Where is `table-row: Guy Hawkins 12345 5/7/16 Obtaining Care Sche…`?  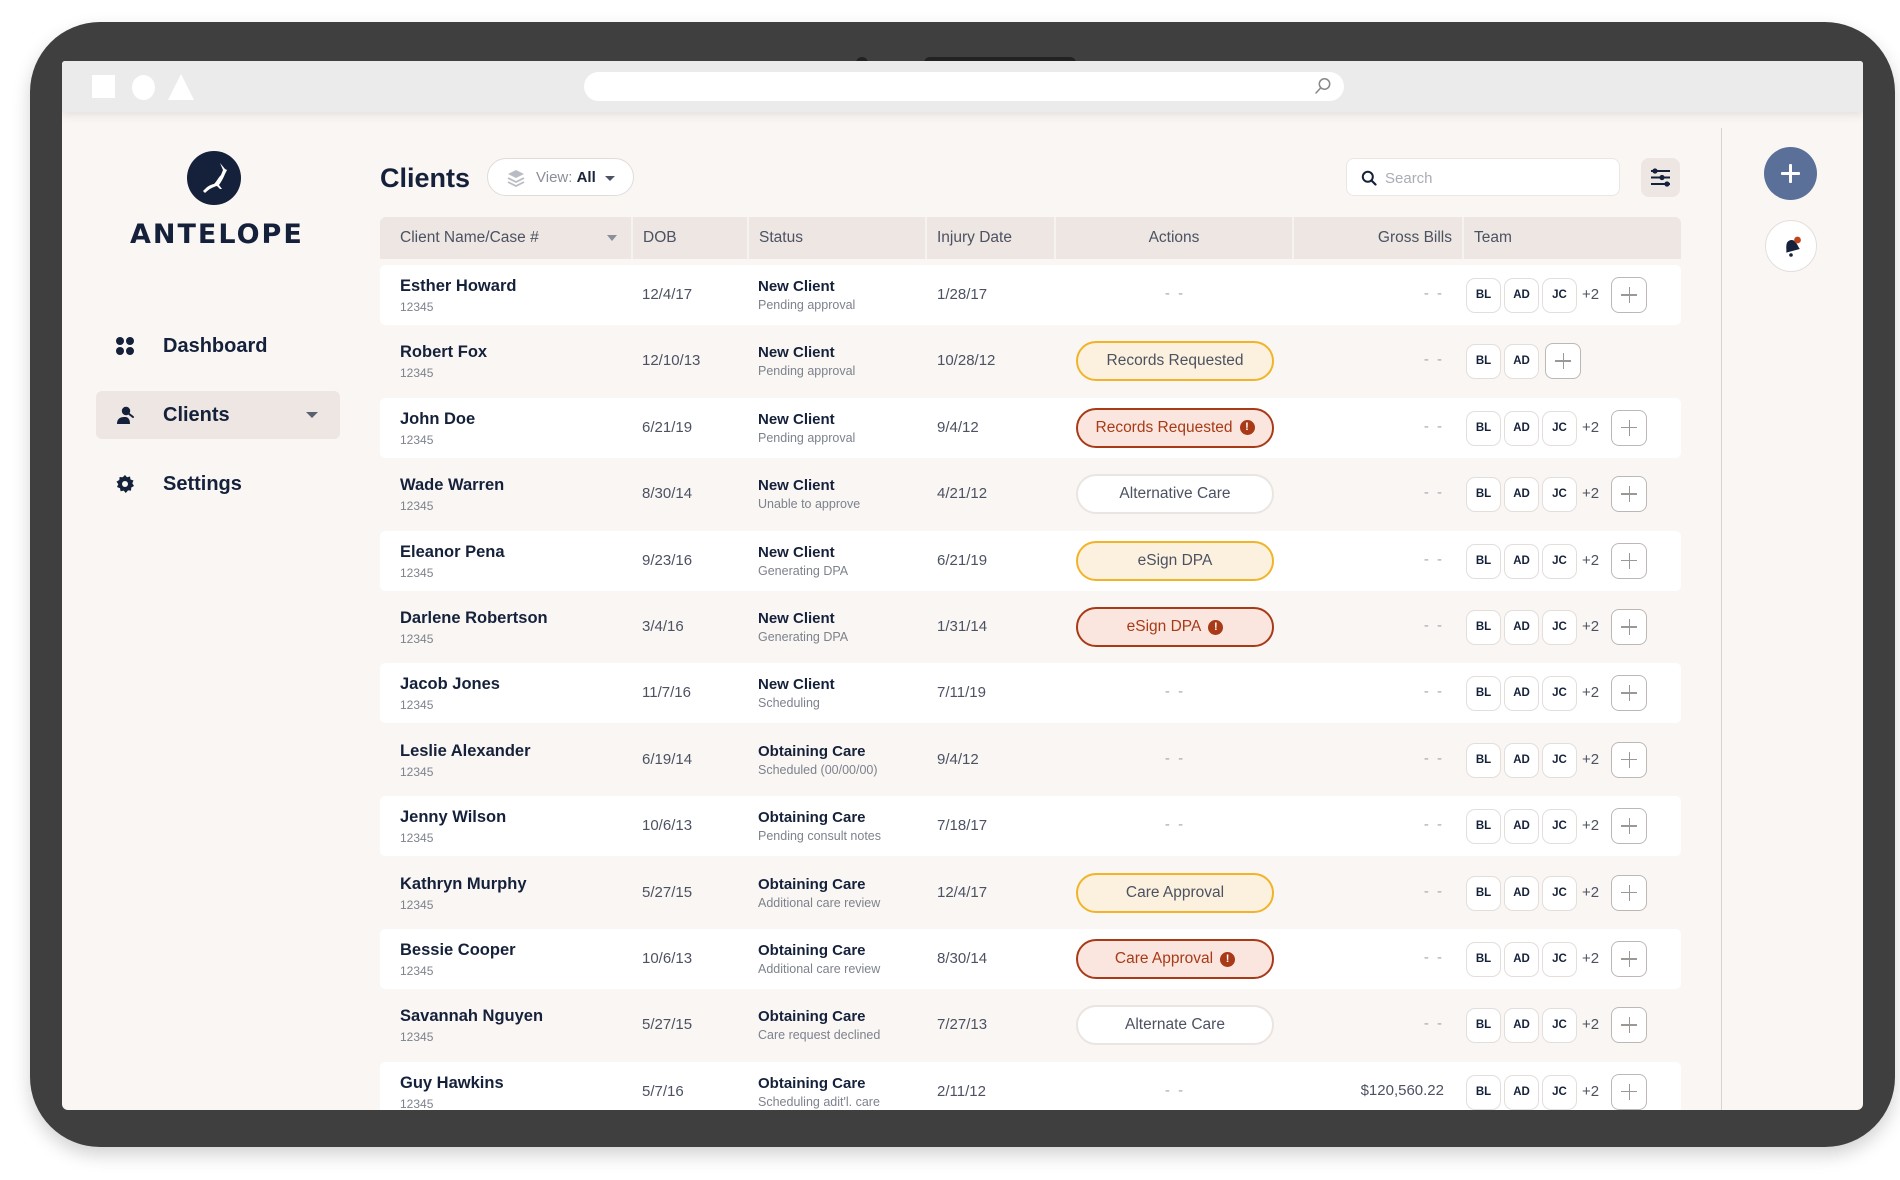 table-row: Guy Hawkins 12345 5/7/16 Obtaining Care Sche… is located at coordinates (1030, 1085).